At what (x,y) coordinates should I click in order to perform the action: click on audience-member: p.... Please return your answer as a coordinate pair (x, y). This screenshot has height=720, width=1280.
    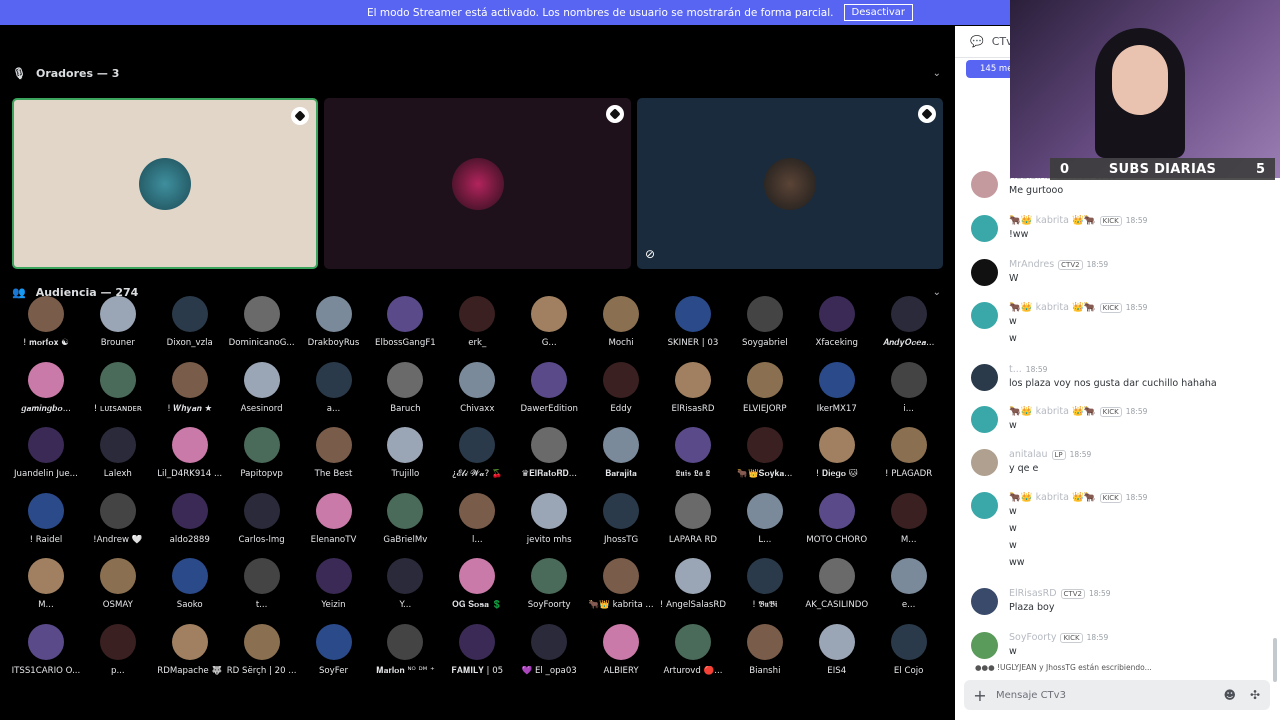
    Looking at the image, I should click on (118, 655).